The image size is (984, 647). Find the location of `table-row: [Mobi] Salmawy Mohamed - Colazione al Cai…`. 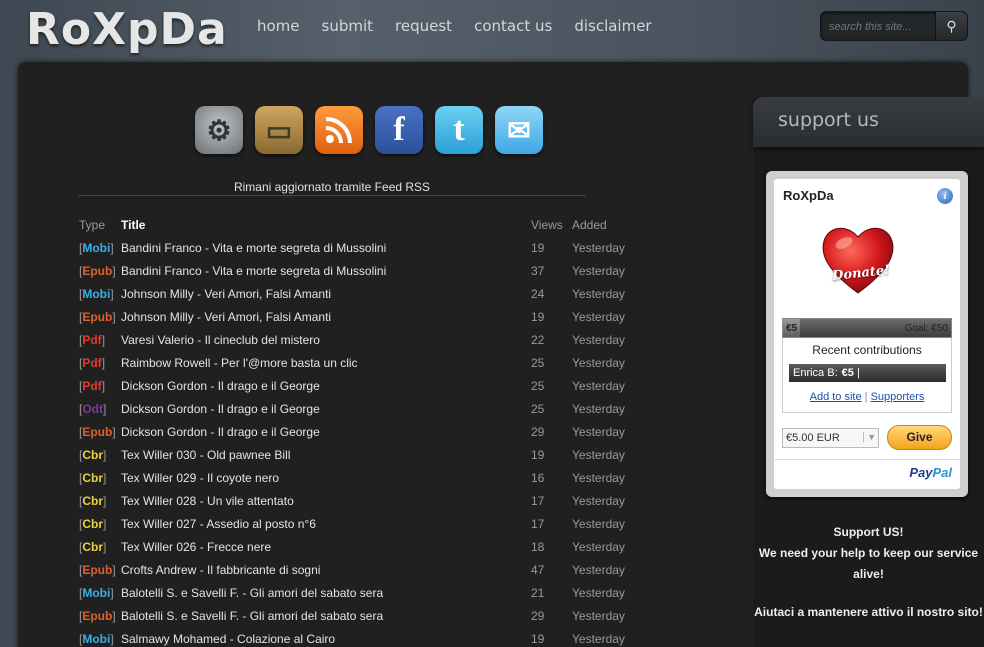

table-row: [Mobi] Salmawy Mohamed - Colazione al Cai… is located at coordinates (379, 637).